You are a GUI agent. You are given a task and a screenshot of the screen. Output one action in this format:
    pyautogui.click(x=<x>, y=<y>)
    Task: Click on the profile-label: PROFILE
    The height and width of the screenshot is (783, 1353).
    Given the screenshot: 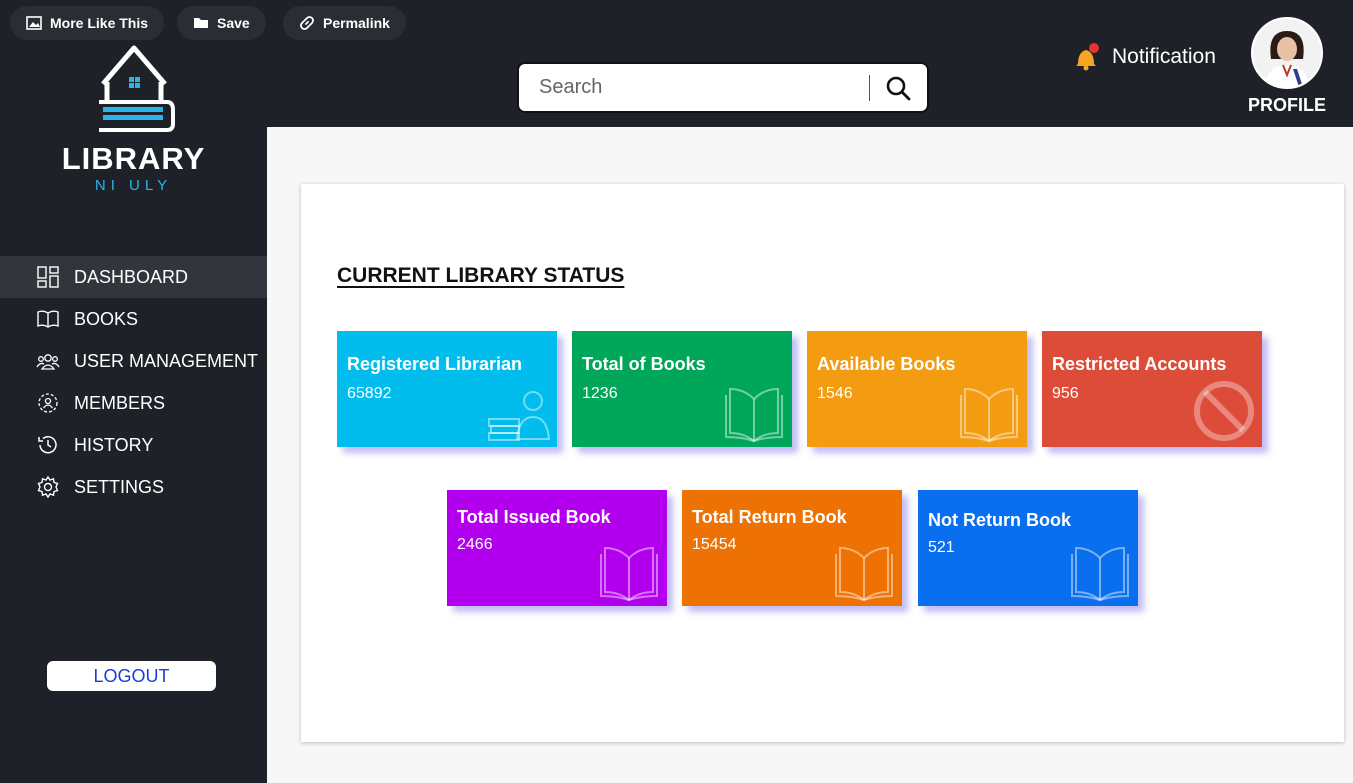 What is the action you would take?
    pyautogui.click(x=1287, y=105)
    